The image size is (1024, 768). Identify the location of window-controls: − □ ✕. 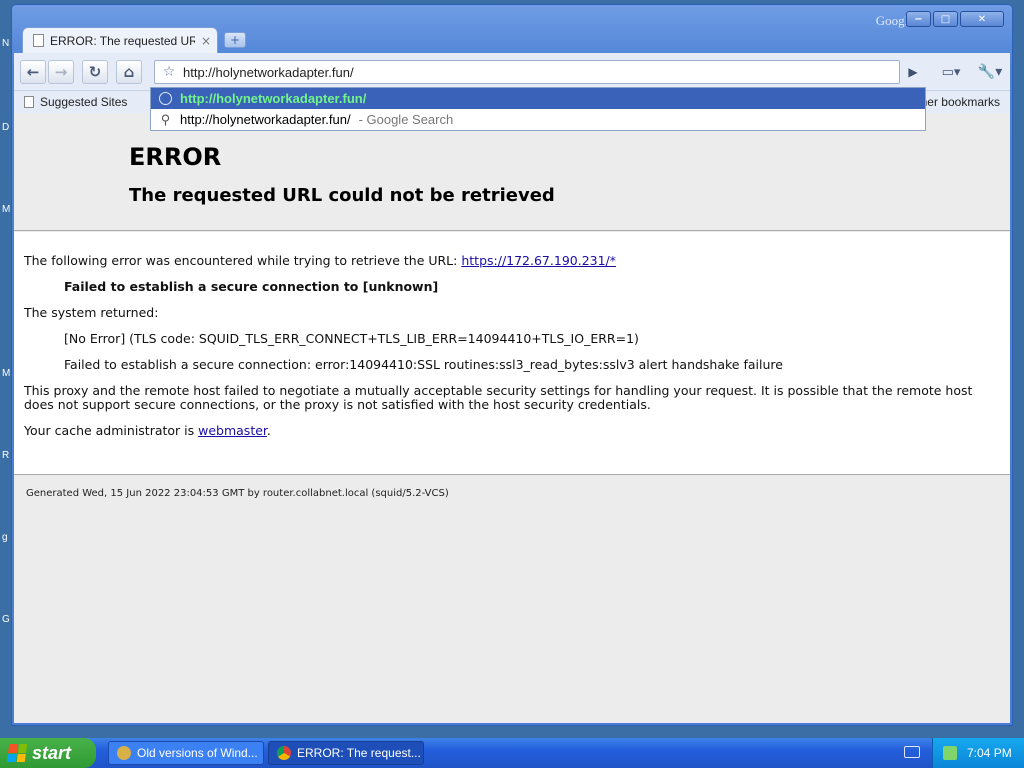
(955, 19).